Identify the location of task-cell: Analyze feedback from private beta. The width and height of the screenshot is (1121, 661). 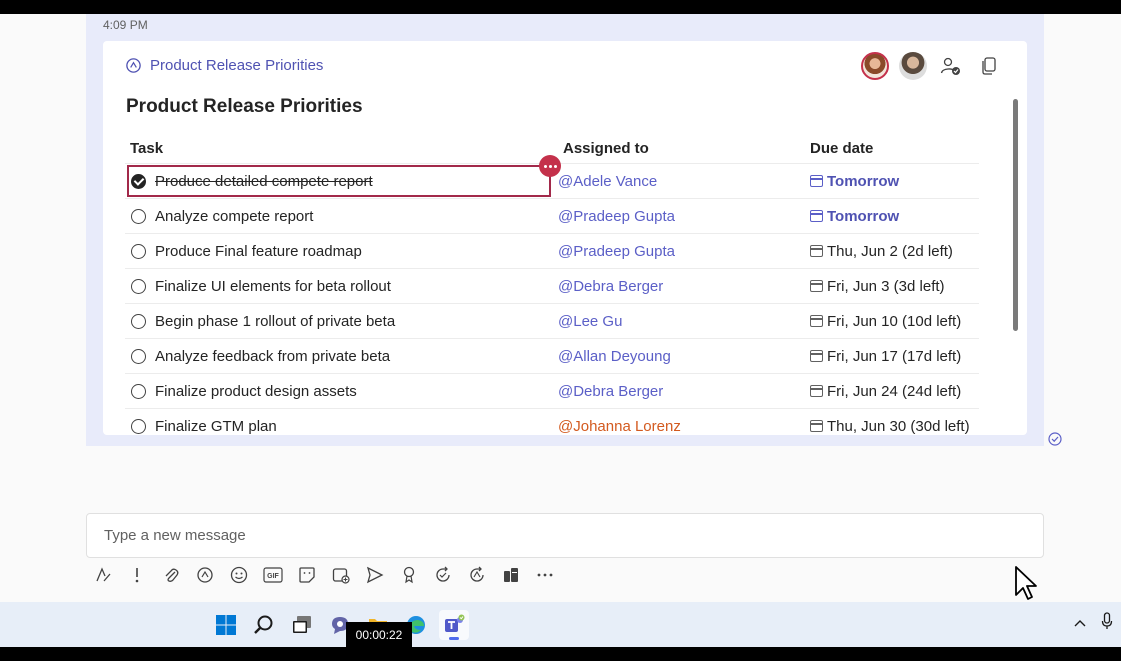
(340, 356).